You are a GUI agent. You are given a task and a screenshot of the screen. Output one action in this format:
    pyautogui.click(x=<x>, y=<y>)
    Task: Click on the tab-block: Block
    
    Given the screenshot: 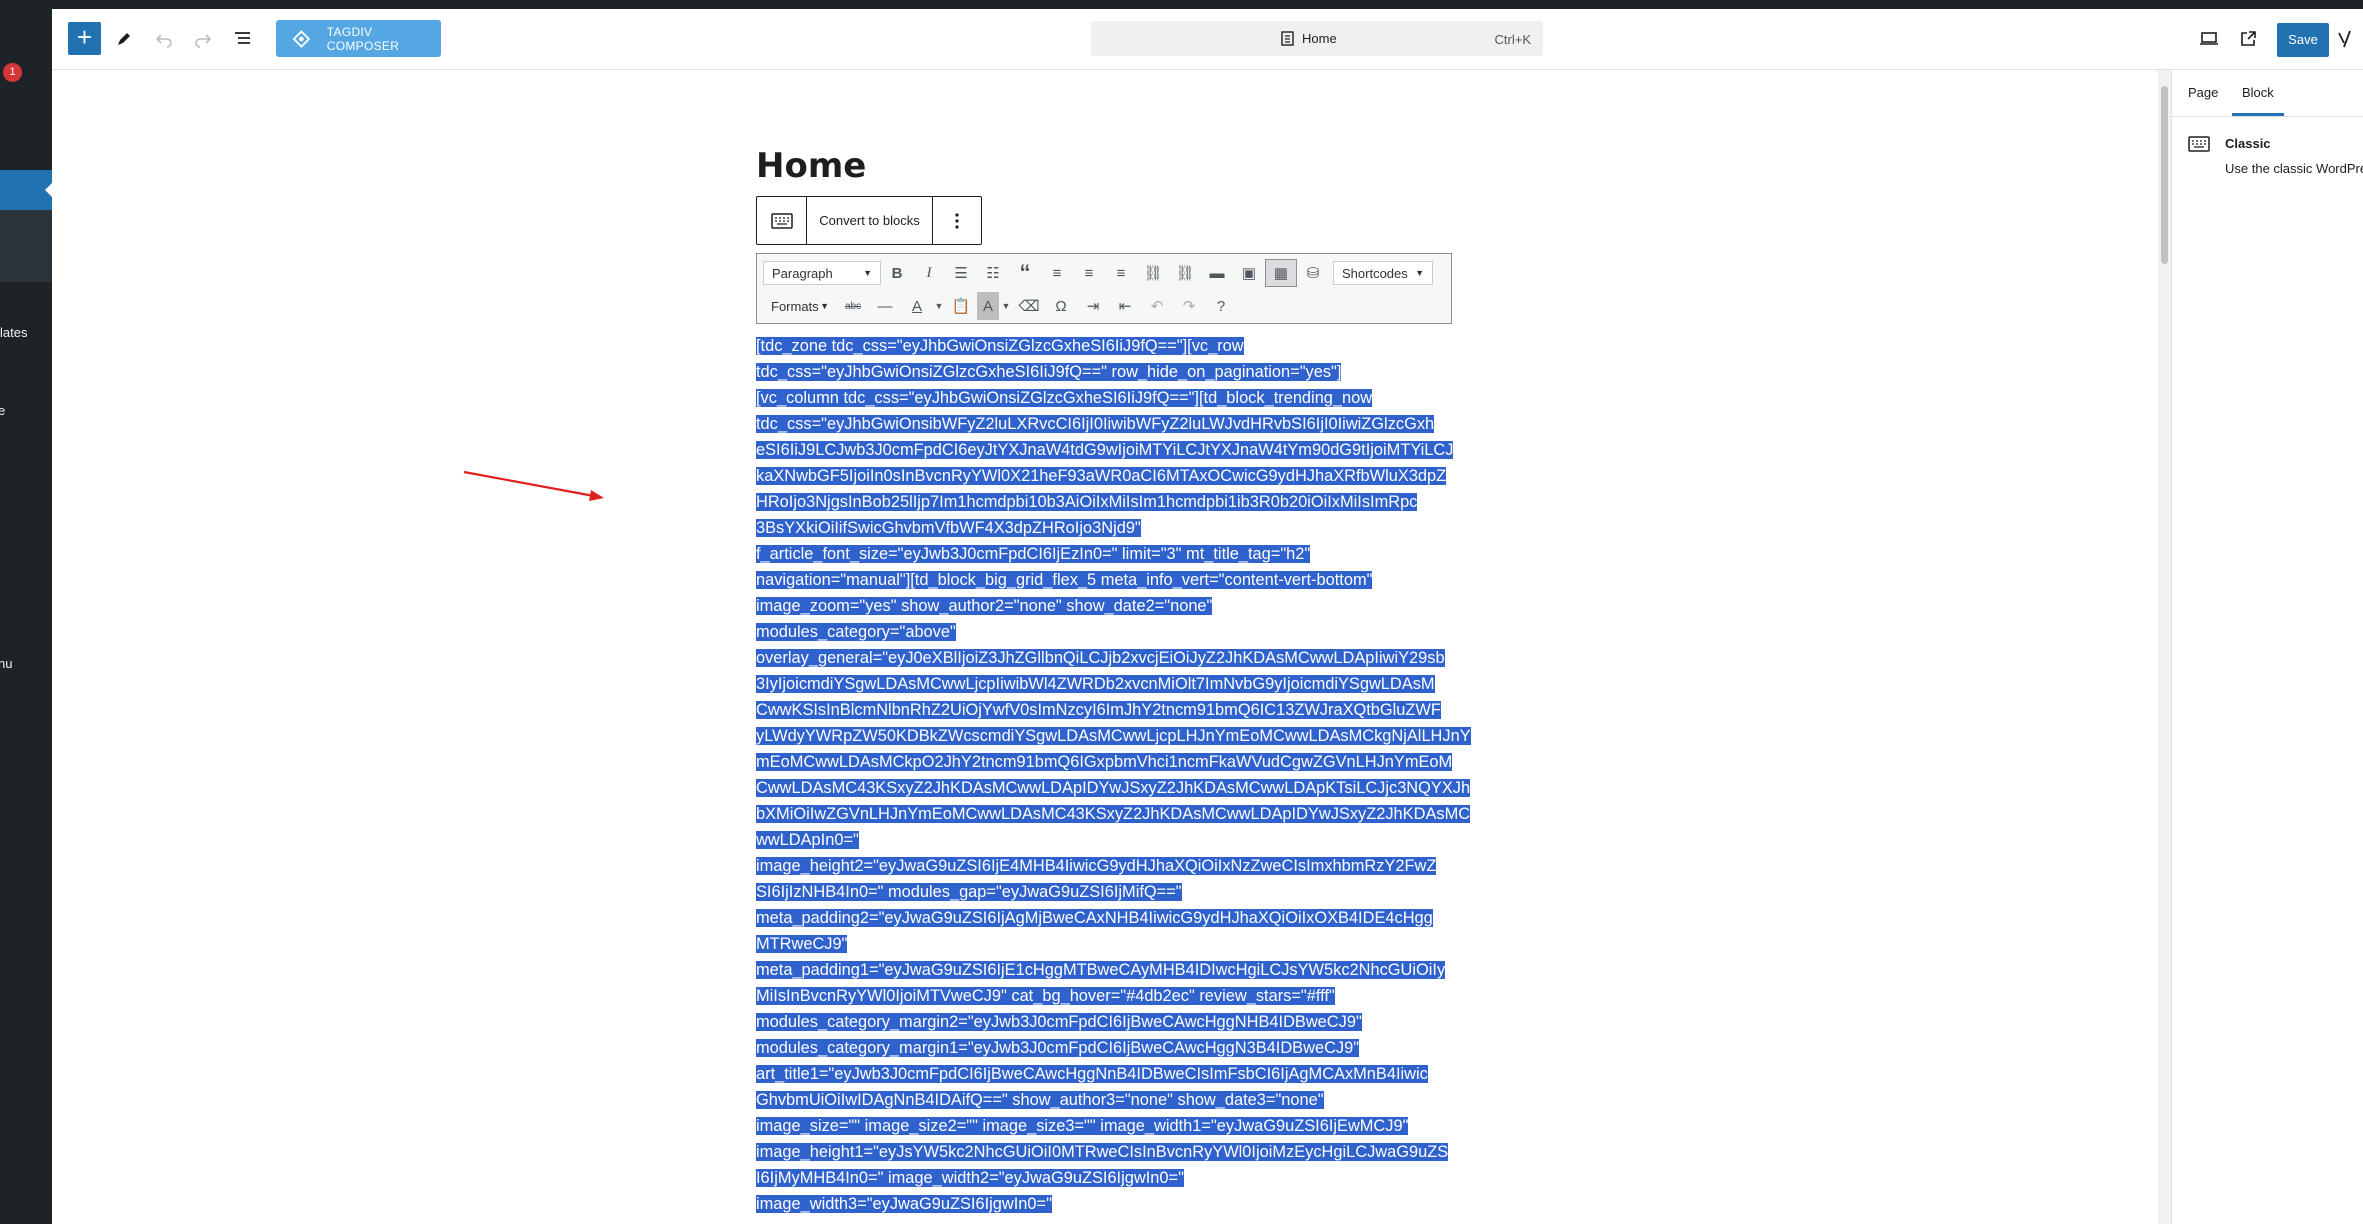 What is the action you would take?
    pyautogui.click(x=2258, y=93)
    